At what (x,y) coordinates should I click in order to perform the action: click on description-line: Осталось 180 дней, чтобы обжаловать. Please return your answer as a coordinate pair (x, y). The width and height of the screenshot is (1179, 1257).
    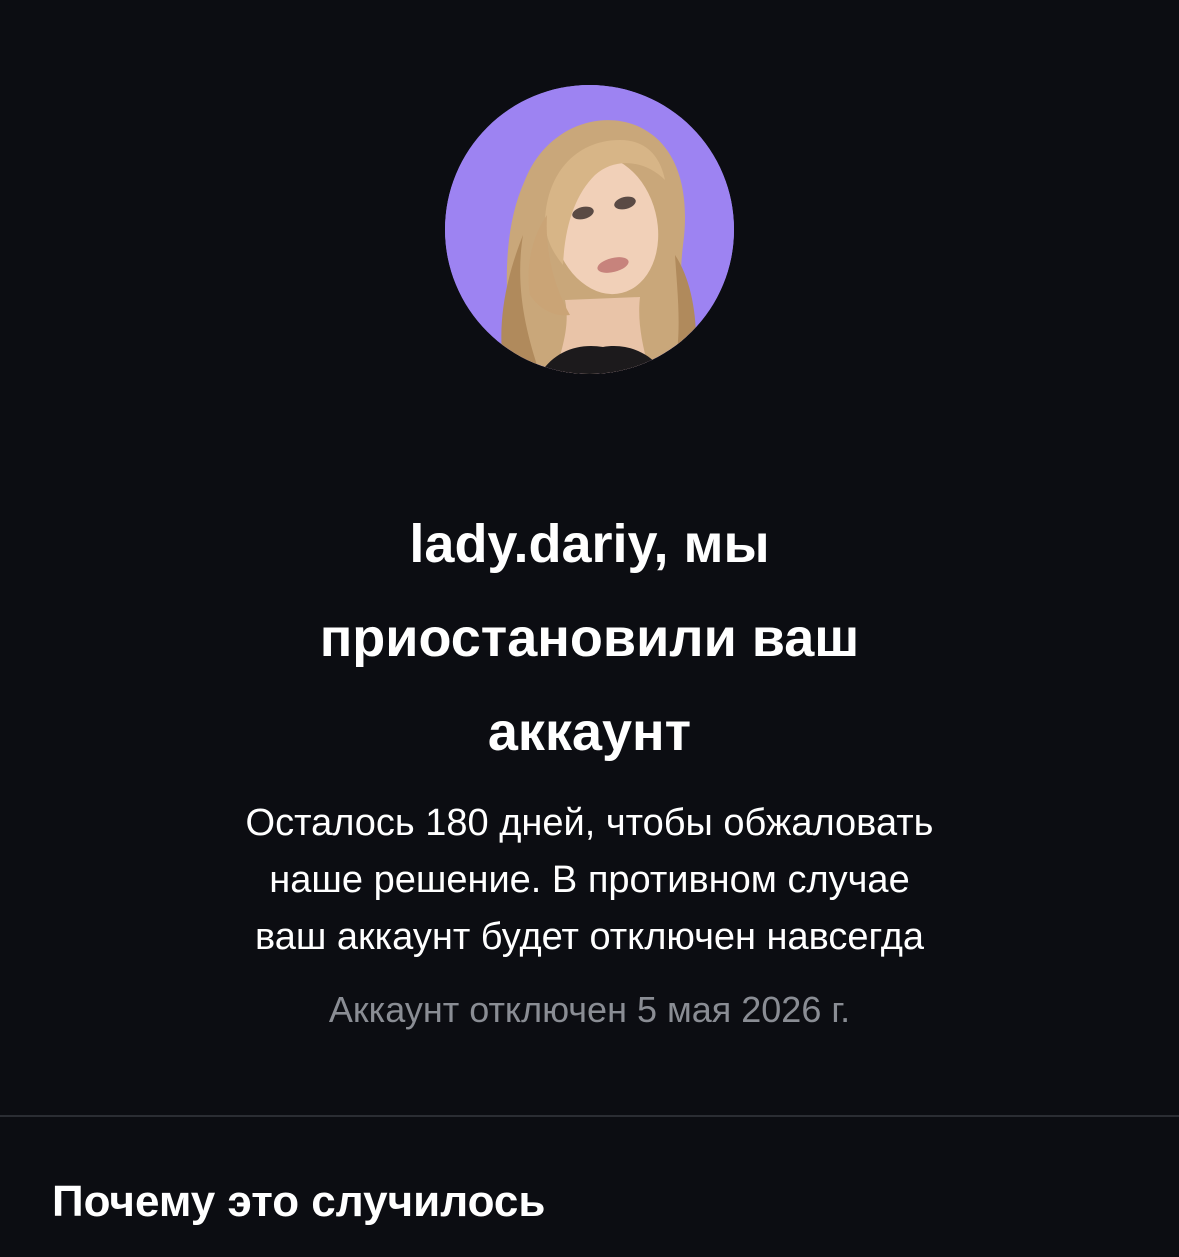
    Looking at the image, I should click on (589, 823).